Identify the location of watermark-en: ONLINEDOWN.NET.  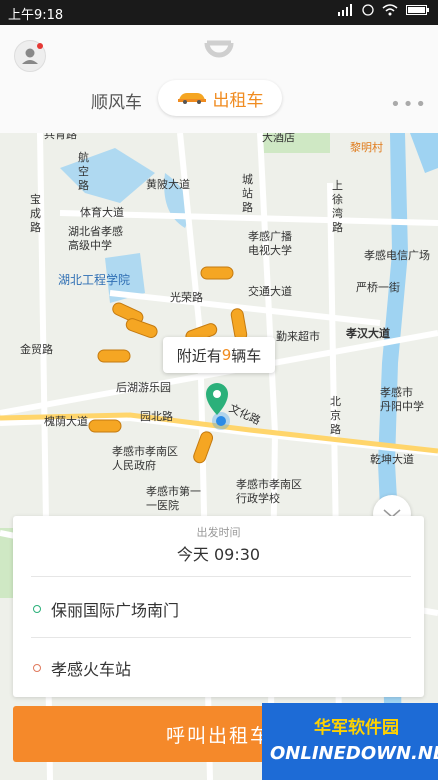
(354, 753).